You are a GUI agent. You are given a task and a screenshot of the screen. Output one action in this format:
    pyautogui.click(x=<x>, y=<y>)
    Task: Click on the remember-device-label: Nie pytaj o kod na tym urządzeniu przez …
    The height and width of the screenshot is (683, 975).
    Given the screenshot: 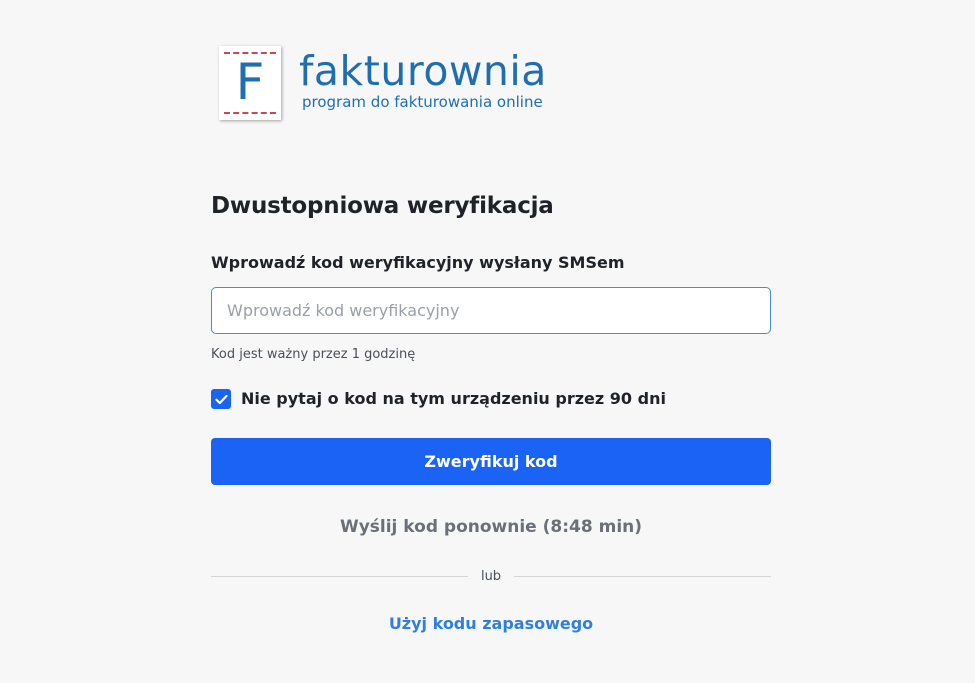 What is the action you would take?
    pyautogui.click(x=453, y=399)
    